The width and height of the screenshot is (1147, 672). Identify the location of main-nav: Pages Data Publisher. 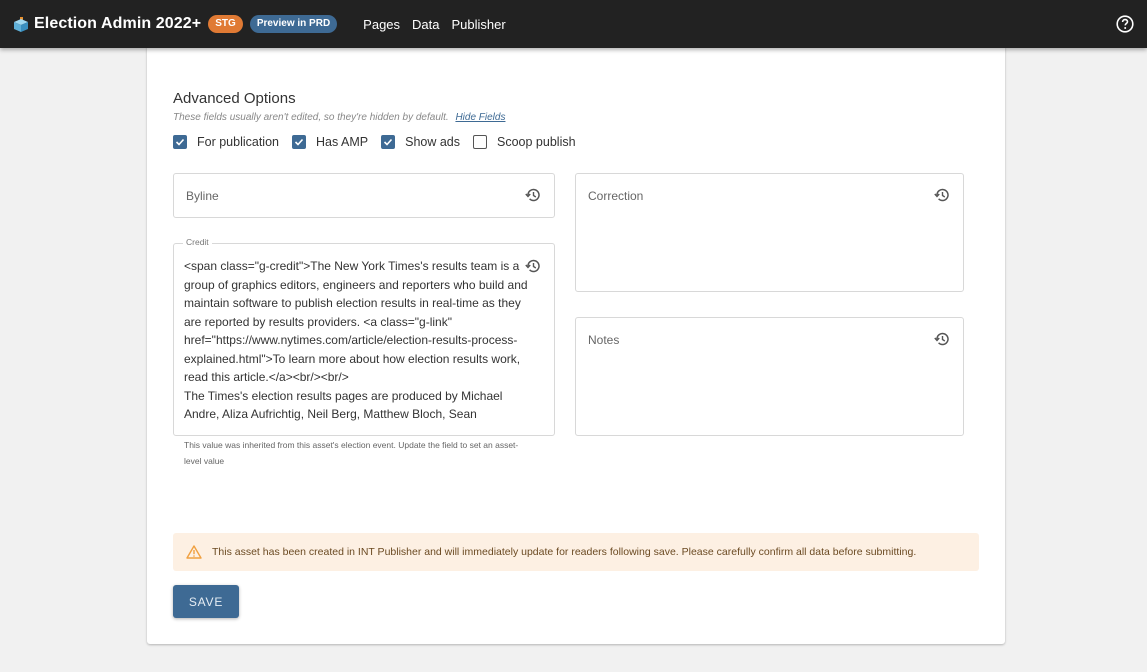
(440, 24).